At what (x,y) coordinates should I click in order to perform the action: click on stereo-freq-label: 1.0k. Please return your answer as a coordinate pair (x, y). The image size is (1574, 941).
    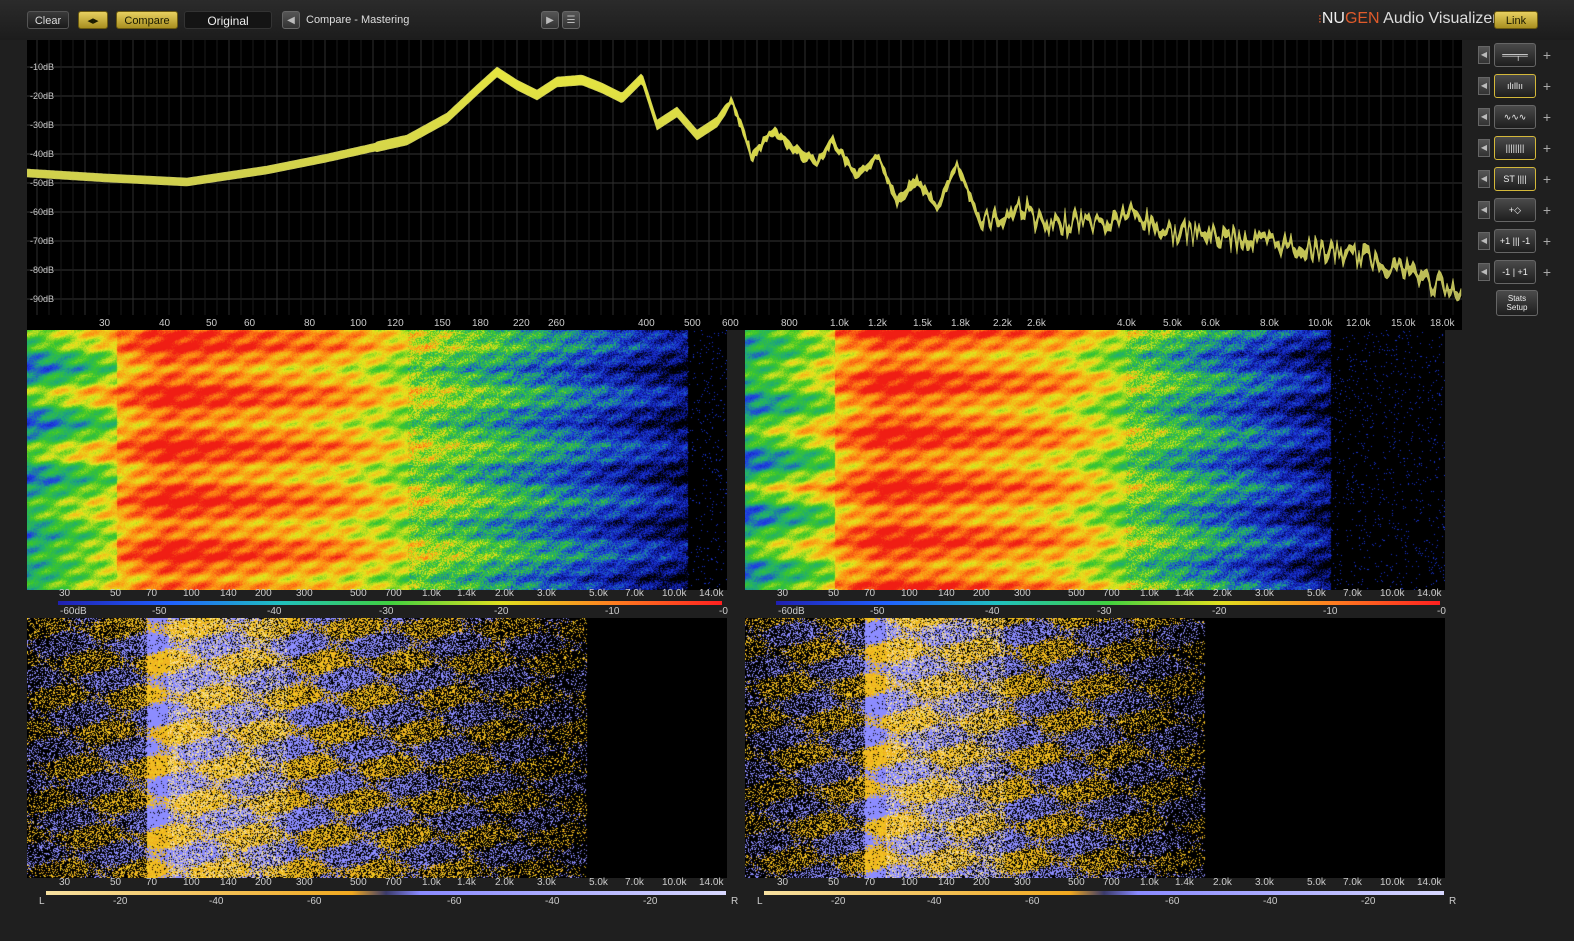
    Looking at the image, I should click on (431, 882).